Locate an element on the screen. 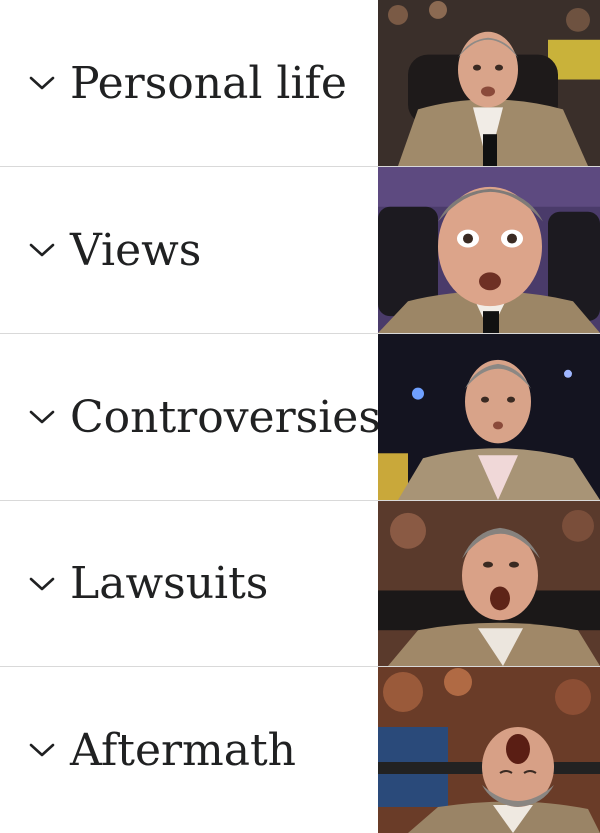 The width and height of the screenshot is (600, 833). section-header-lawsuits: Lawsuits is located at coordinates (189, 583).